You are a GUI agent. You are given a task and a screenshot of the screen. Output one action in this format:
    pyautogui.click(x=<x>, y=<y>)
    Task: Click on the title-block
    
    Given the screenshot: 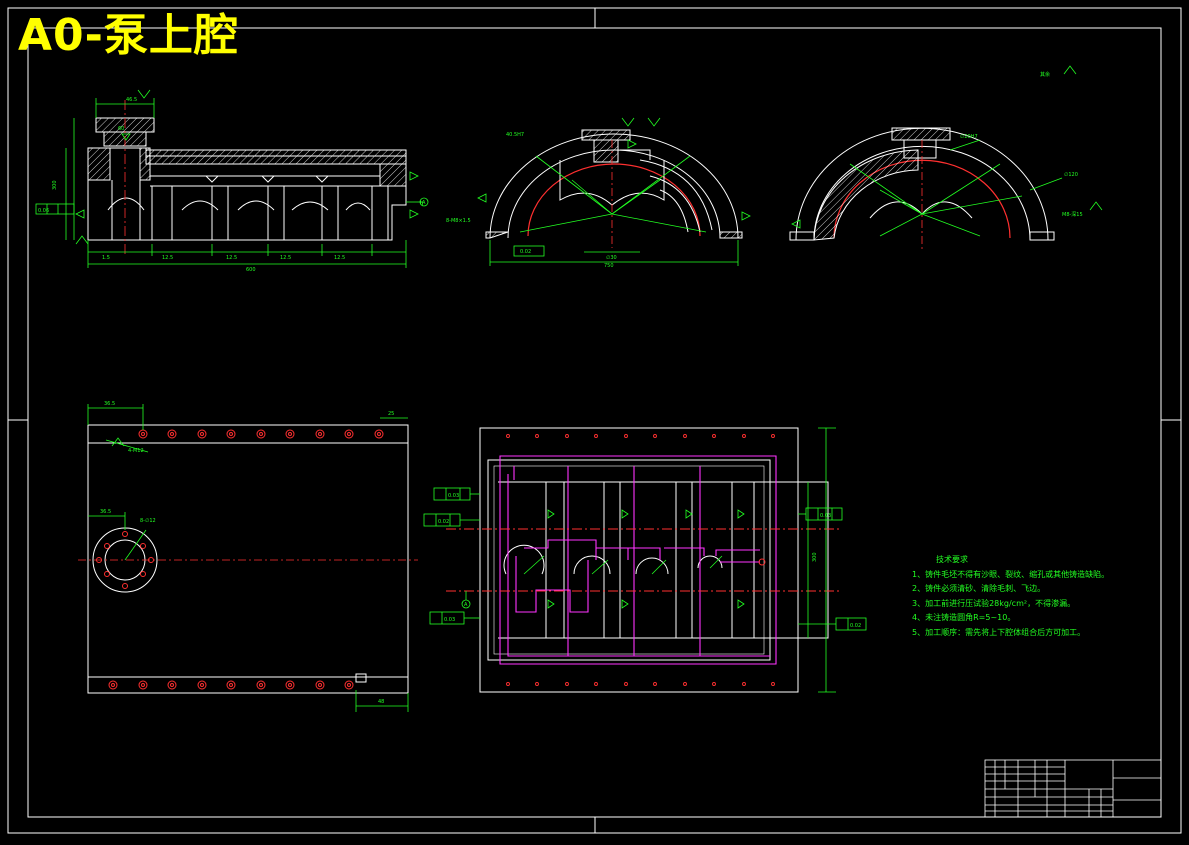 What is the action you would take?
    pyautogui.click(x=1073, y=788)
    